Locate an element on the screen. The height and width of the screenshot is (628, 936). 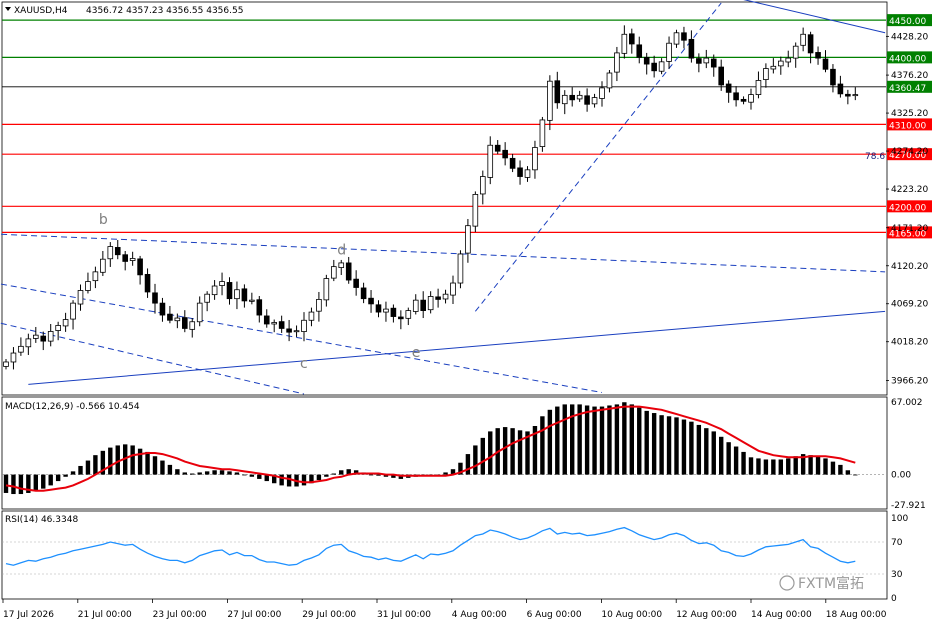
level-tag-label: 4400.00 is located at coordinates (907, 59).